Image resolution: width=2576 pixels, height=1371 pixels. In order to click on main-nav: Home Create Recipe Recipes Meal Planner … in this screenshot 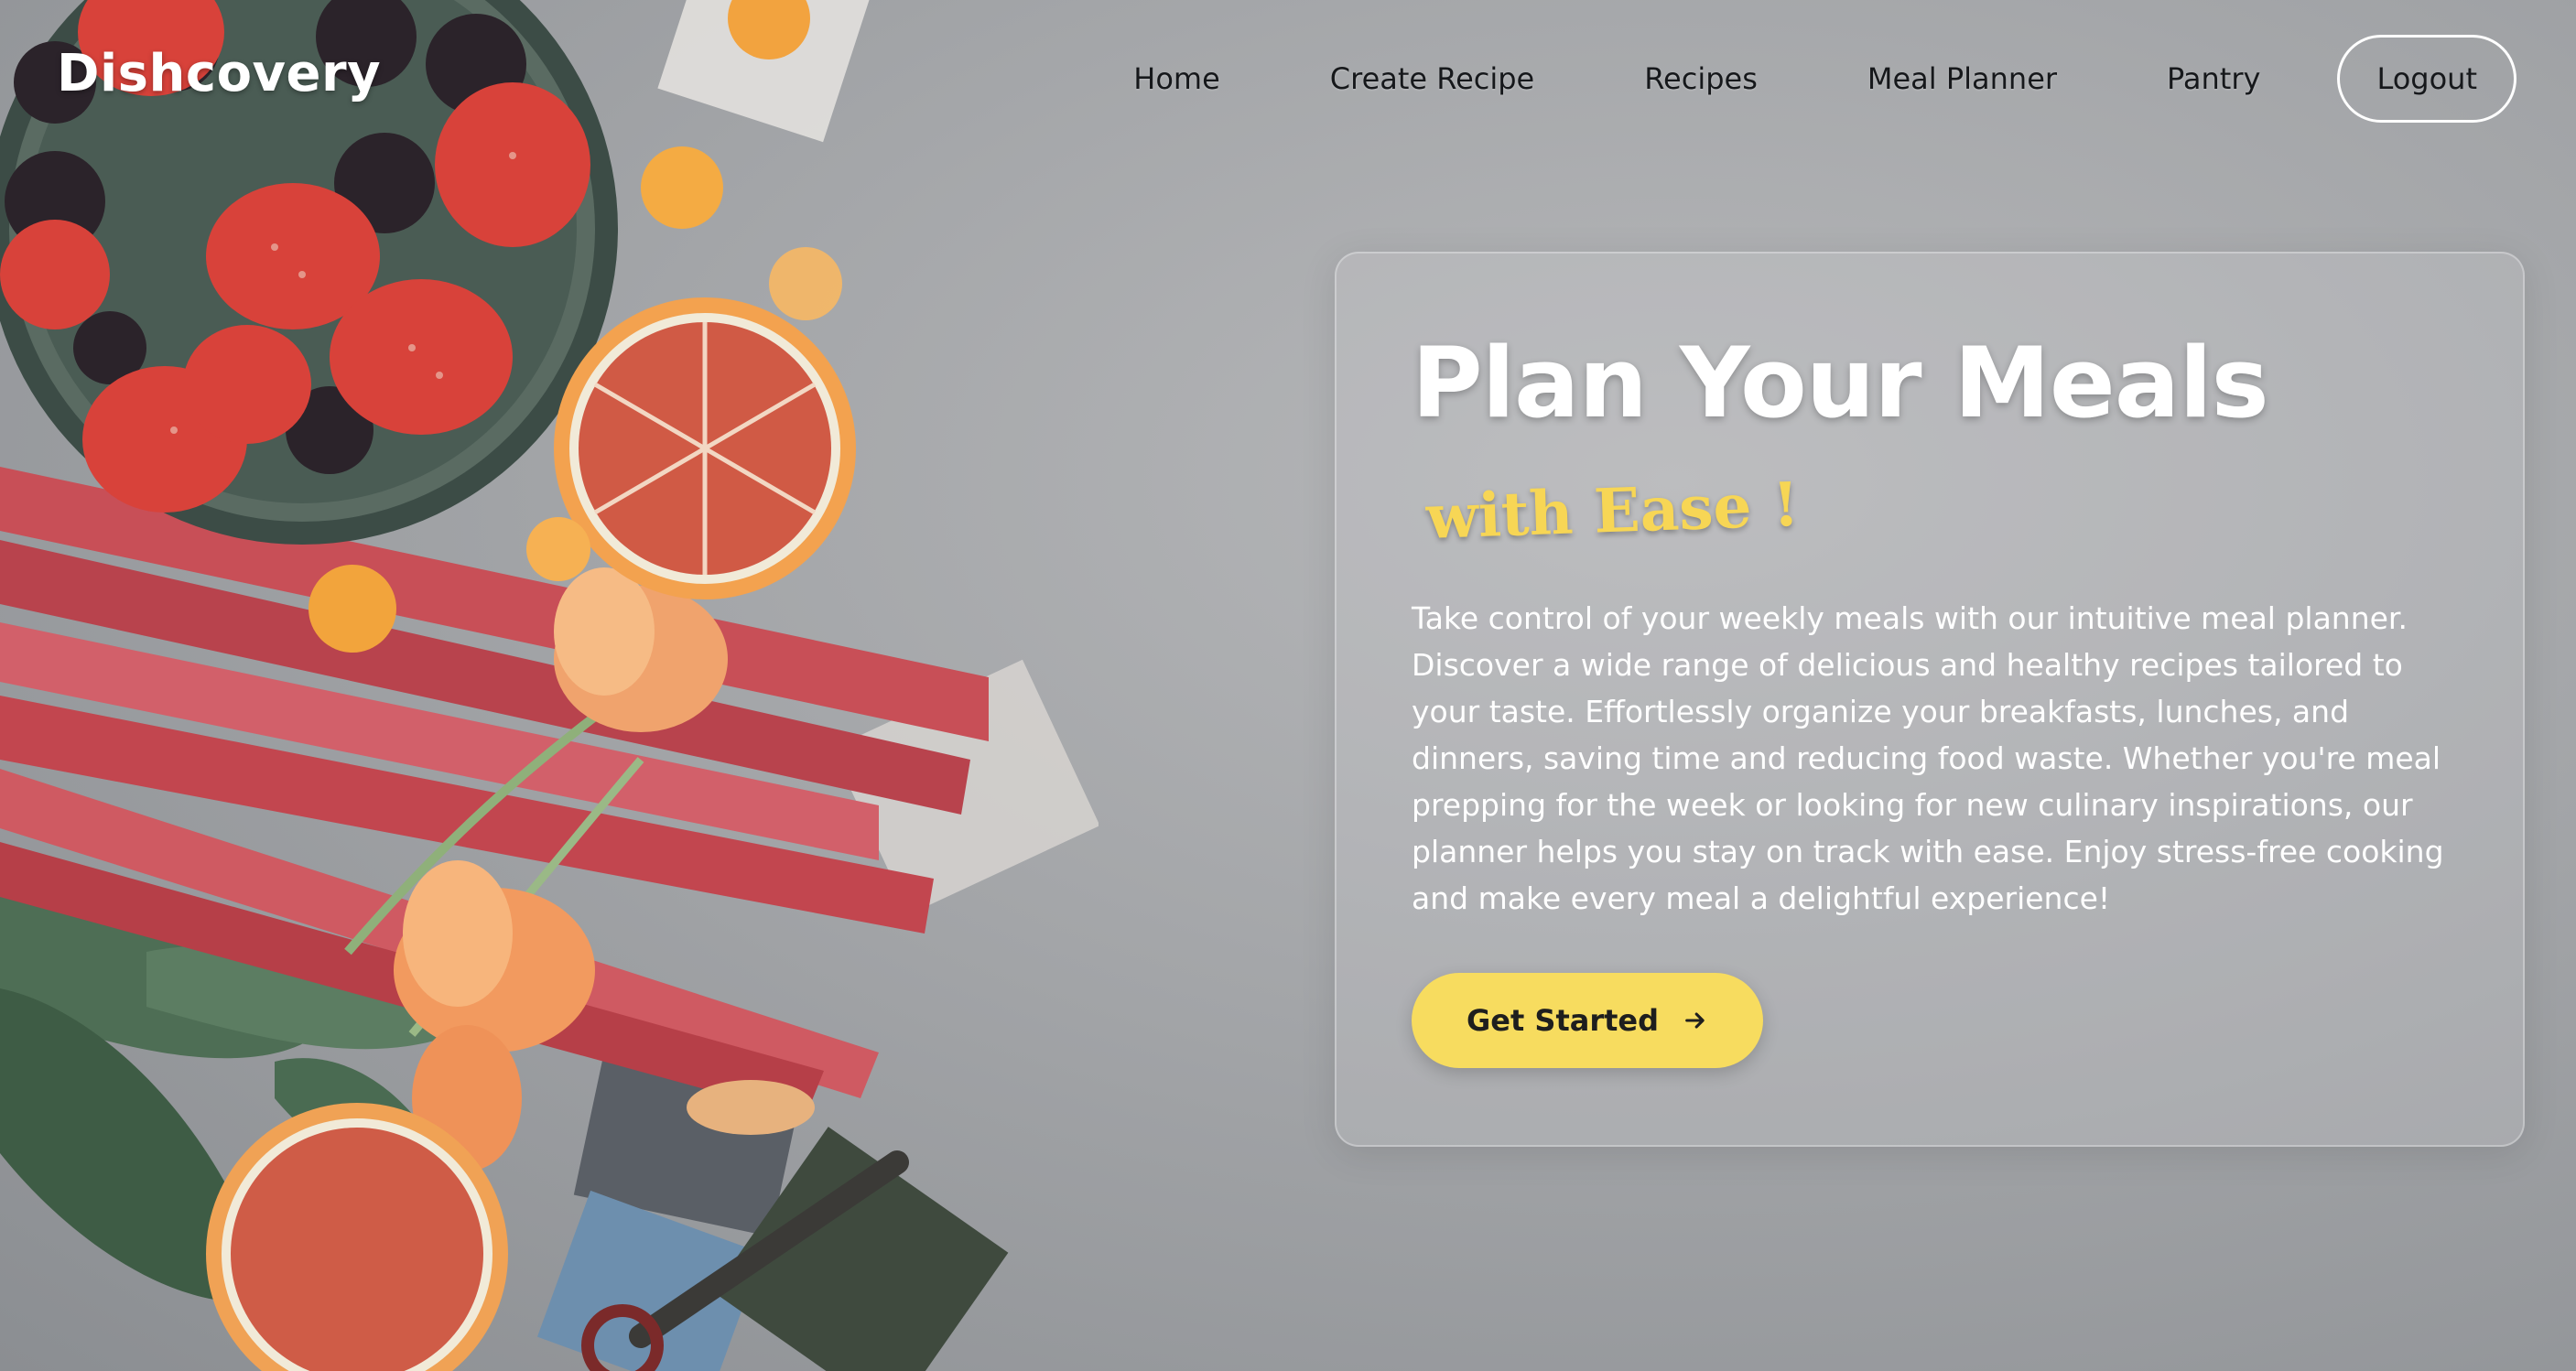, I will do `click(1825, 79)`.